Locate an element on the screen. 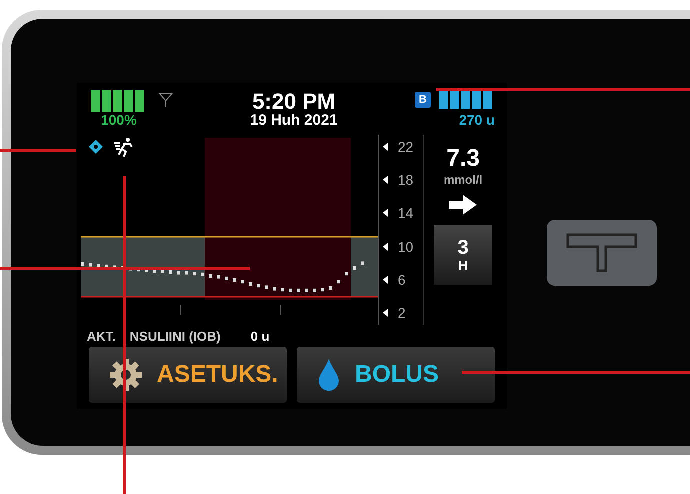 The height and width of the screenshot is (494, 690). axis-label: 2 is located at coordinates (401, 312).